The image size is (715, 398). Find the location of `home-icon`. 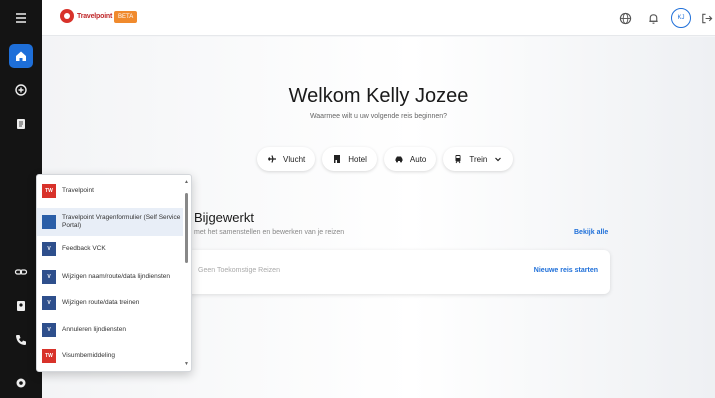

home-icon is located at coordinates (21, 56).